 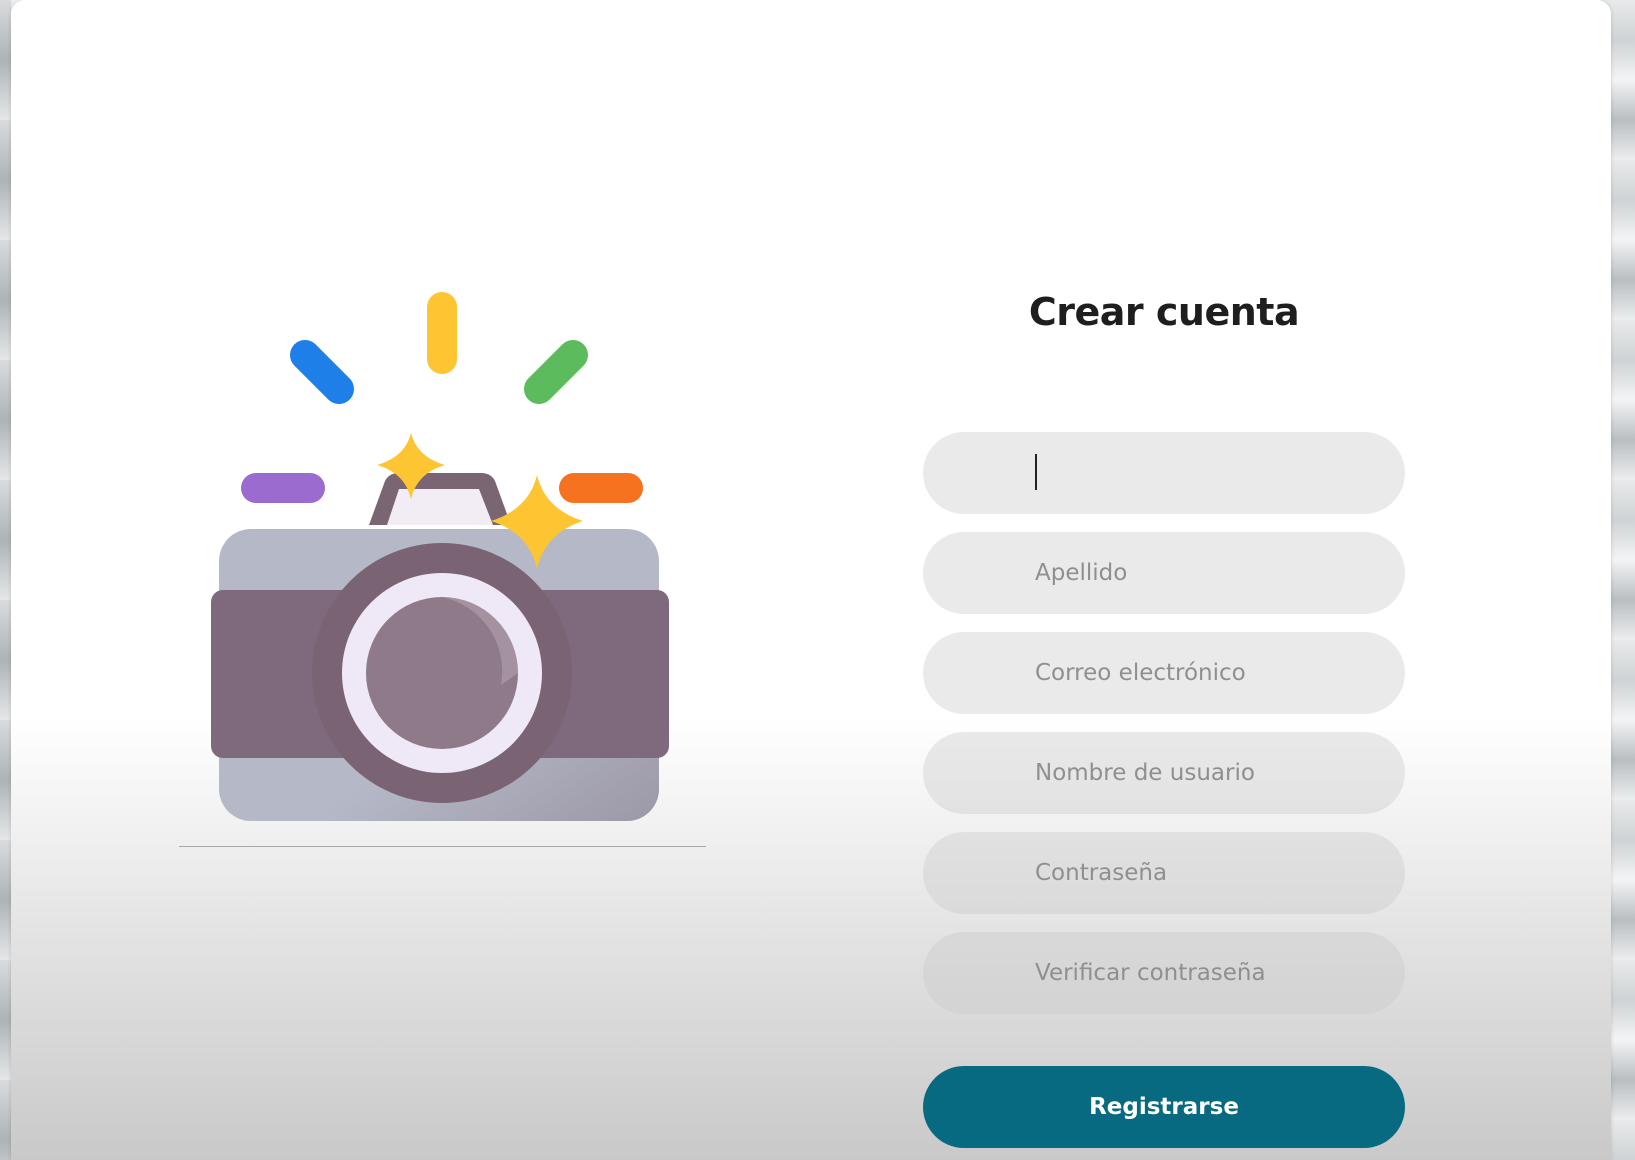 I want to click on sparkle-ray-blue, so click(x=322, y=372).